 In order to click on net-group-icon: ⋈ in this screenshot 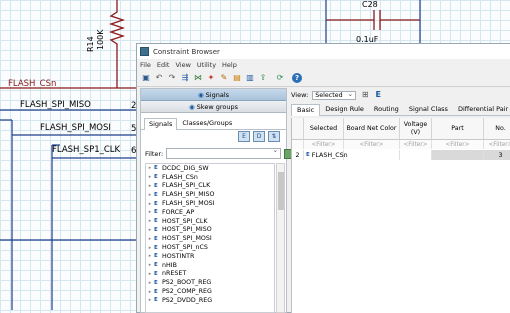, I will do `click(198, 78)`.